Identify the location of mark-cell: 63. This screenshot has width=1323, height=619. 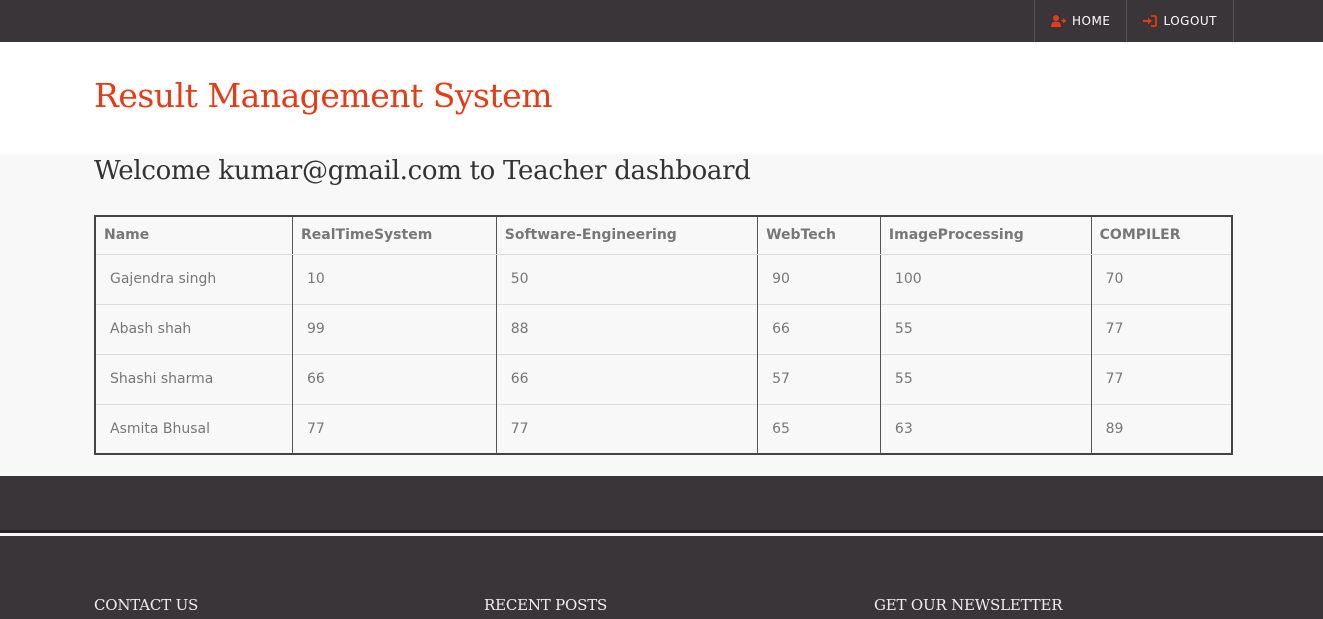
(986, 428).